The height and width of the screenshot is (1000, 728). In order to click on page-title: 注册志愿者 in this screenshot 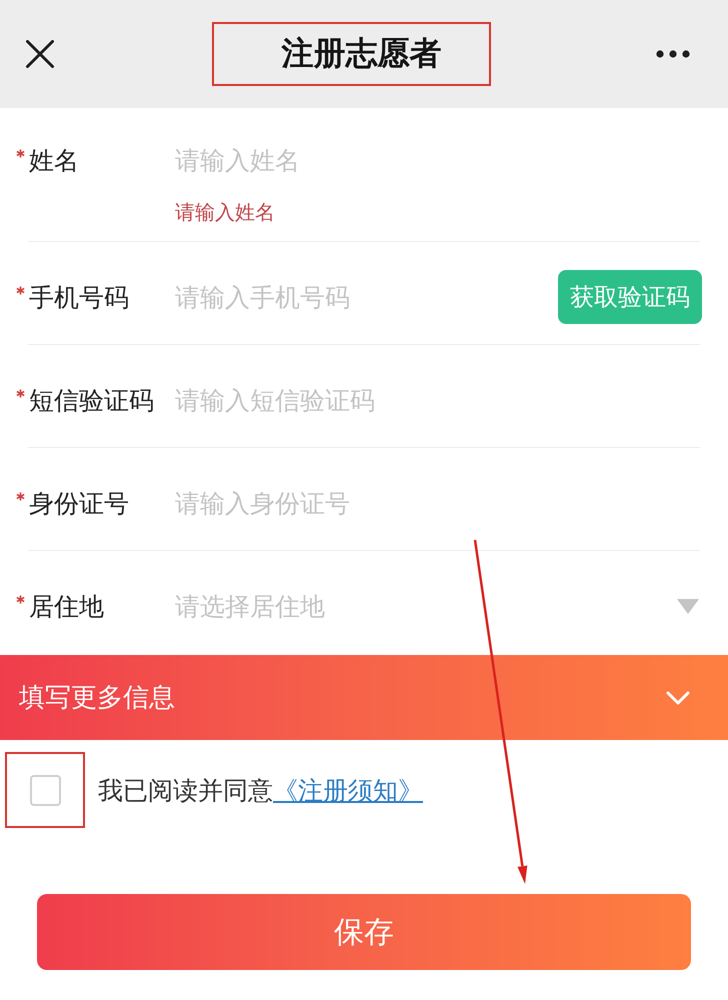, I will do `click(362, 53)`.